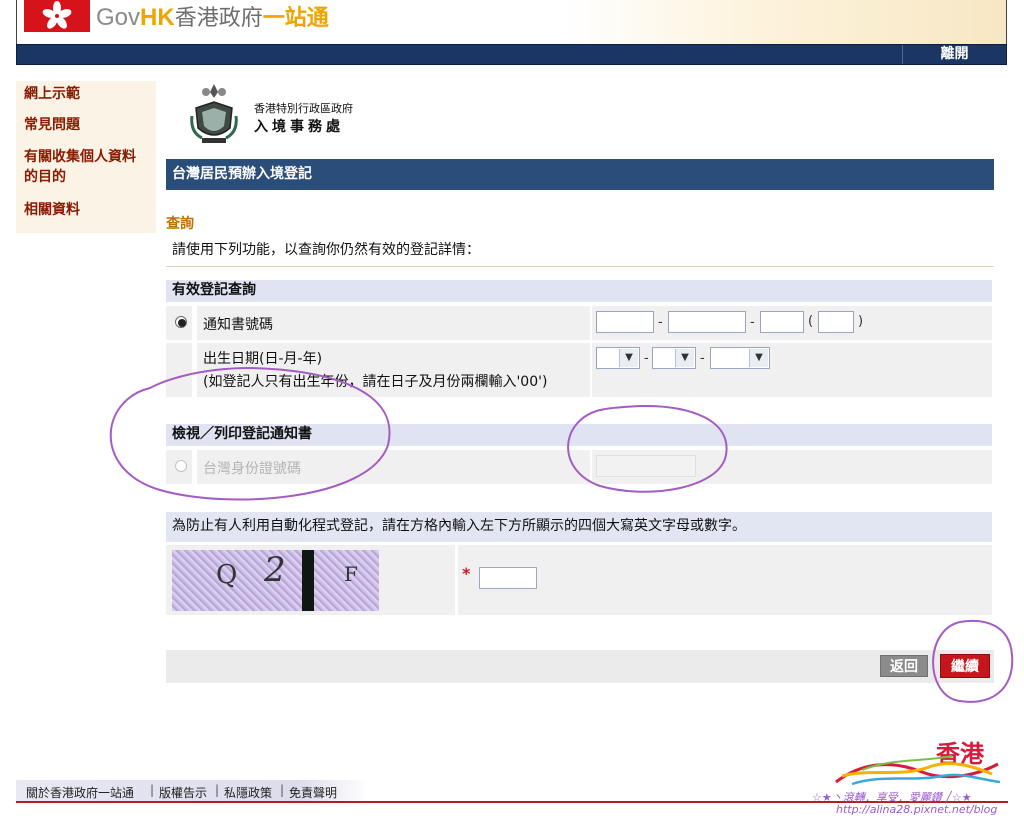 This screenshot has height=820, width=1024. What do you see at coordinates (466, 573) in the screenshot?
I see `required-mark: *` at bounding box center [466, 573].